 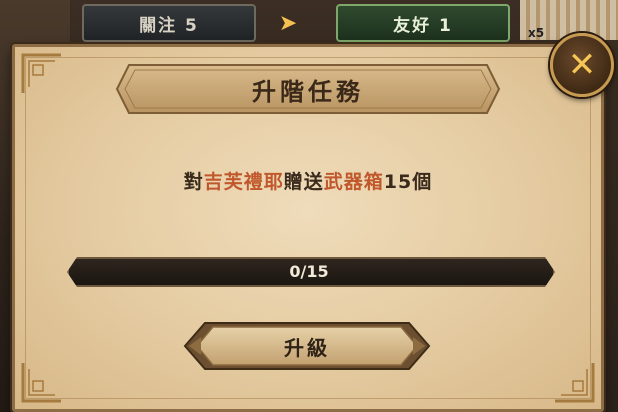 What do you see at coordinates (243, 181) in the screenshot?
I see `mission-target: 吉芙禮耶` at bounding box center [243, 181].